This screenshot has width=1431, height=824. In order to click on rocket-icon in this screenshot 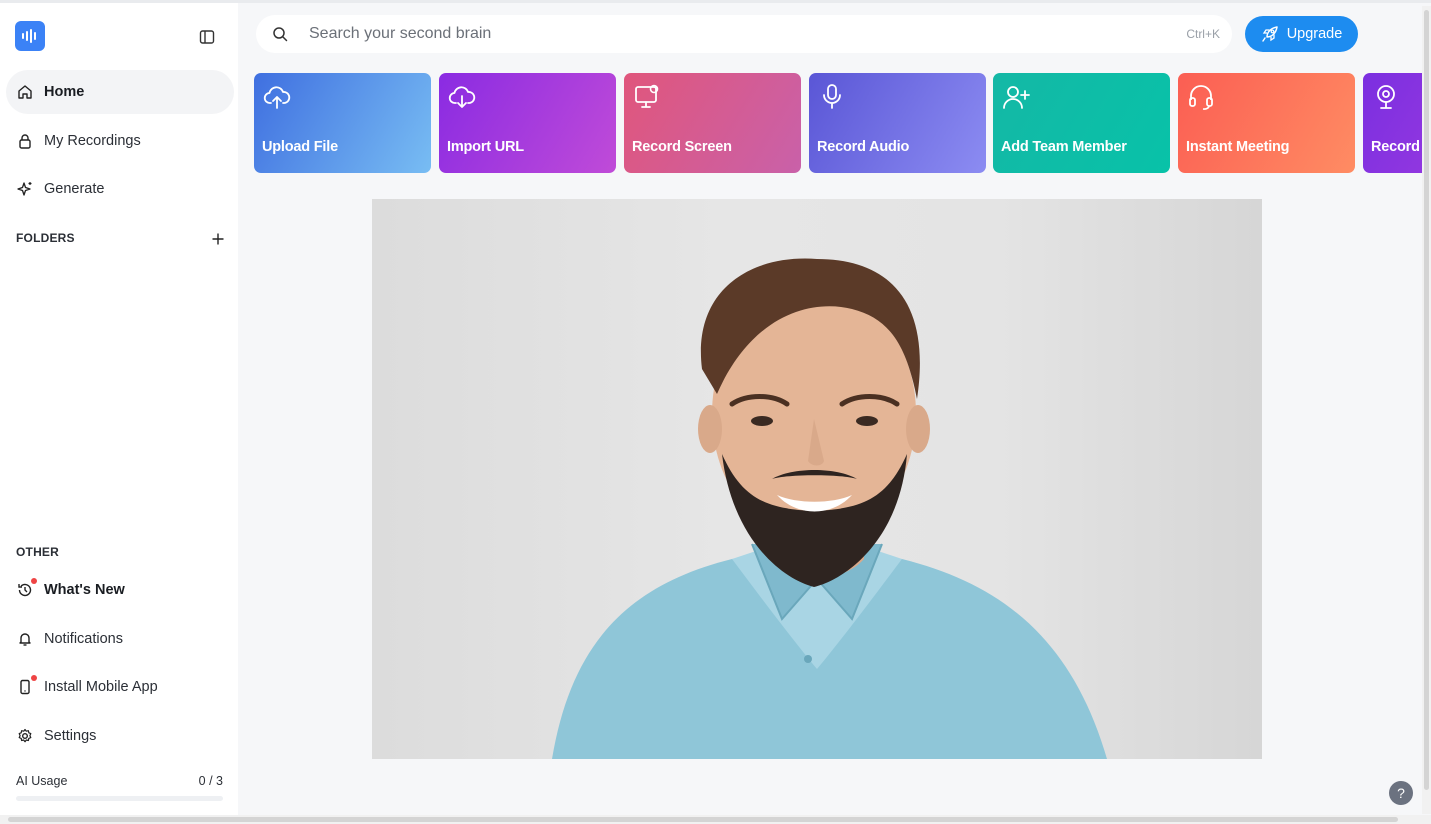, I will do `click(1270, 34)`.